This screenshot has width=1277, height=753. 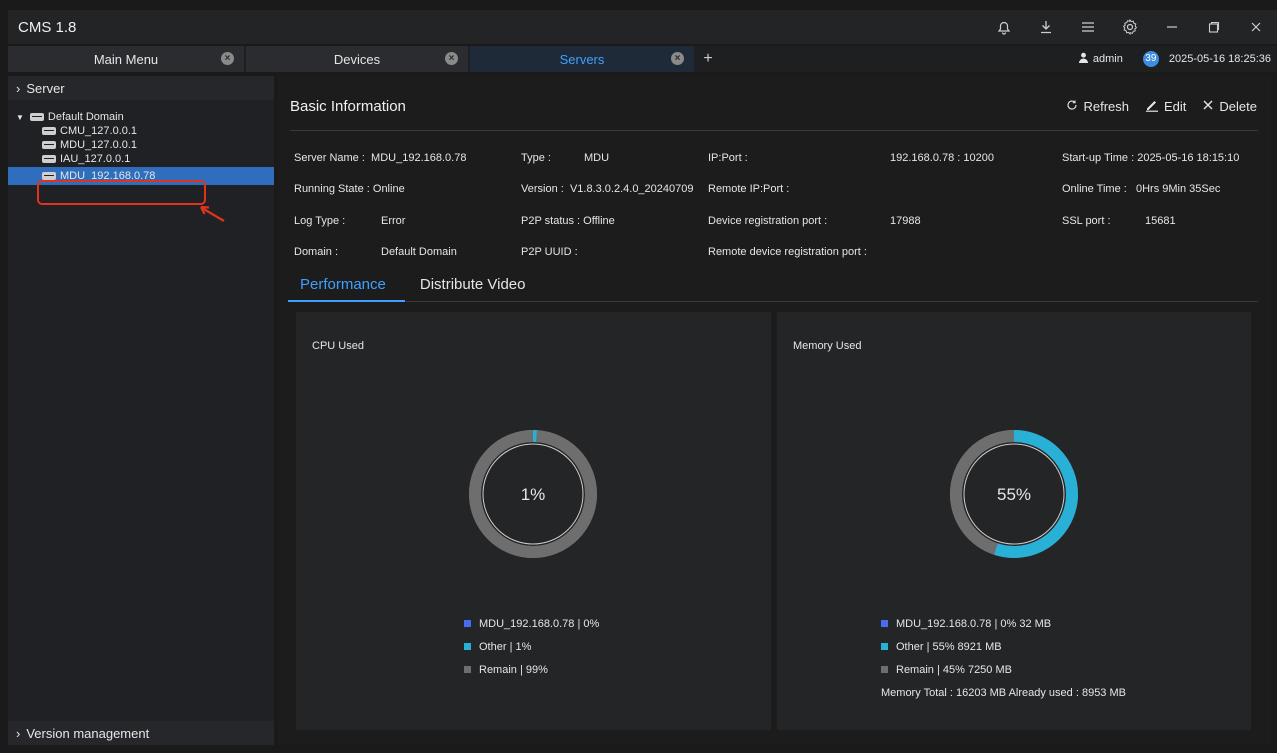 I want to click on refresh-label: Refresh, so click(x=1106, y=106).